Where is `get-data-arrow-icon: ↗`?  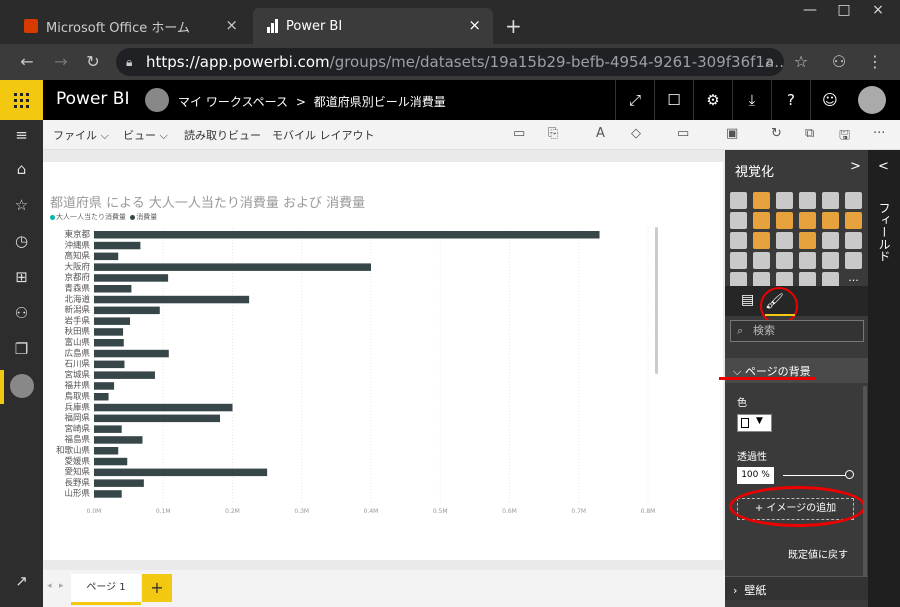 get-data-arrow-icon: ↗ is located at coordinates (21, 581).